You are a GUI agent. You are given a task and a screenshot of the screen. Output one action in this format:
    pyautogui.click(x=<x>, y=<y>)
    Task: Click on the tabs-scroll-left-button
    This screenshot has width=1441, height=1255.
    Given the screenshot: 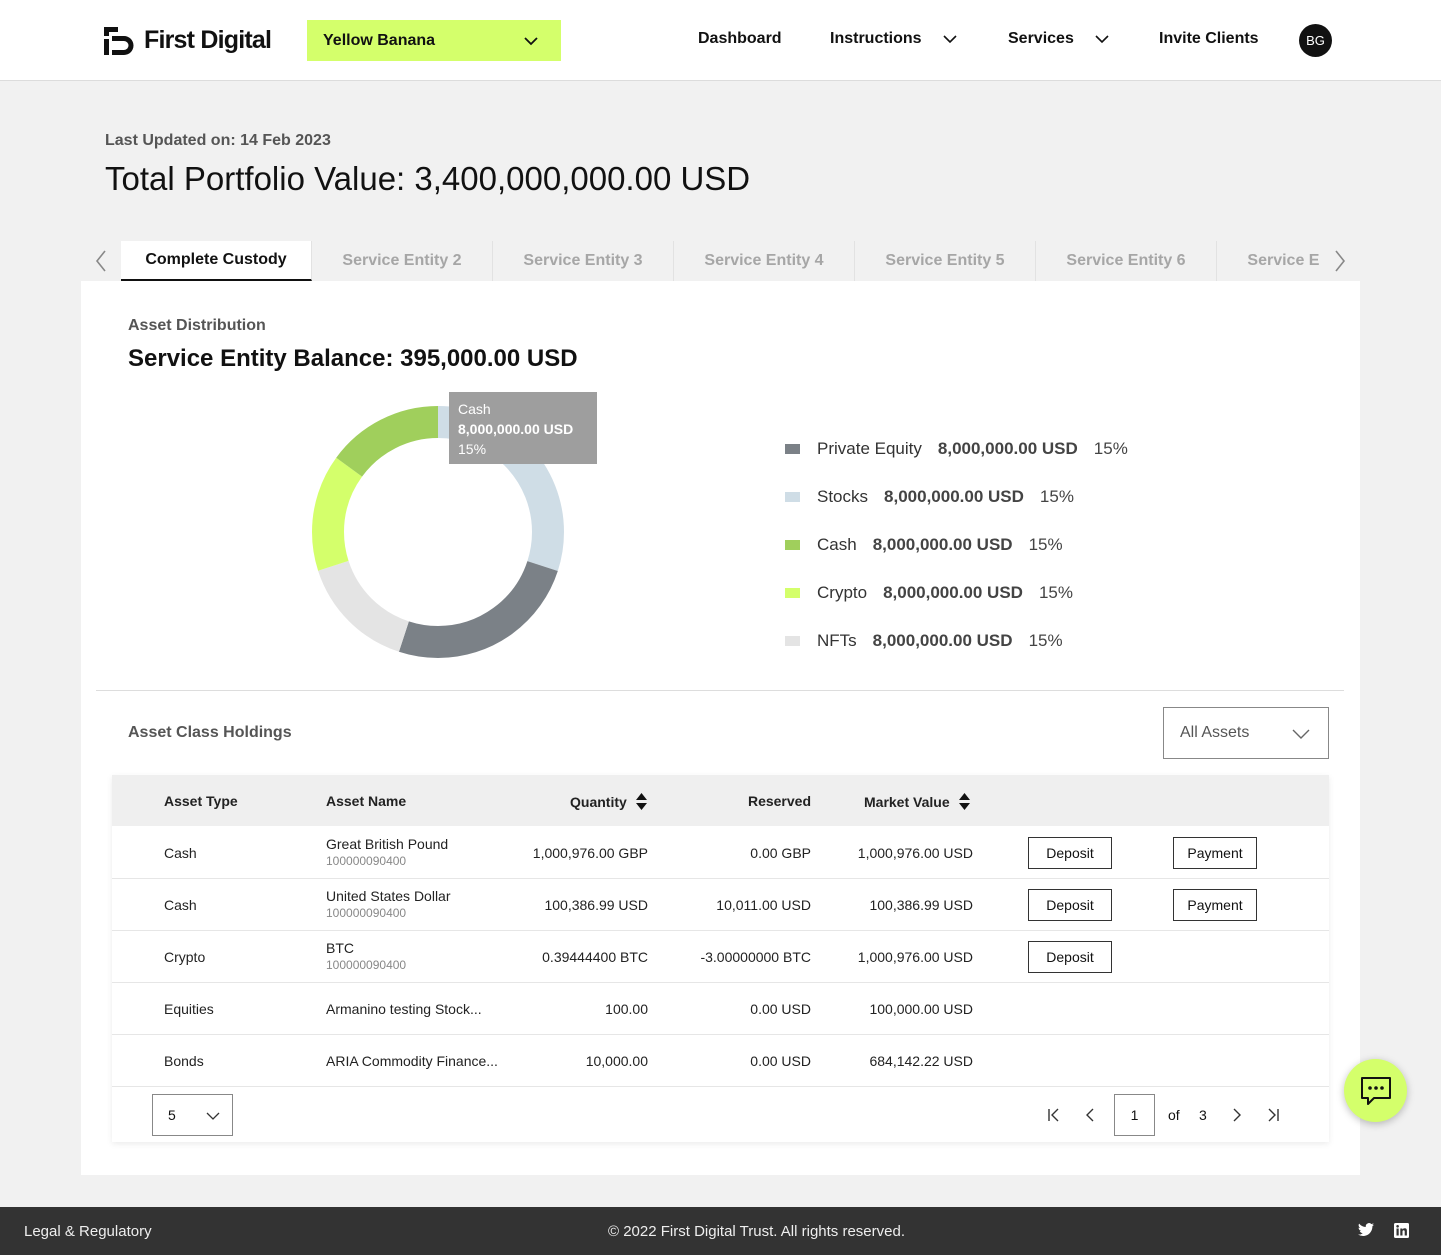 What is the action you would take?
    pyautogui.click(x=101, y=261)
    